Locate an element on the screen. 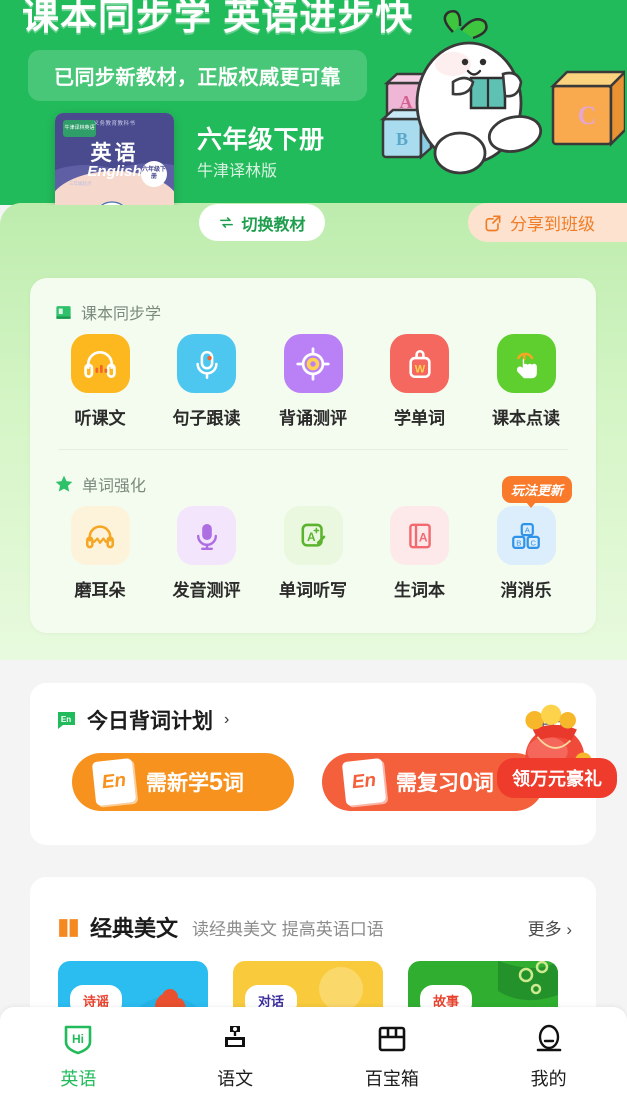 This screenshot has width=627, height=1102. cover-tiny-note: 三年级起点 is located at coordinates (80, 183).